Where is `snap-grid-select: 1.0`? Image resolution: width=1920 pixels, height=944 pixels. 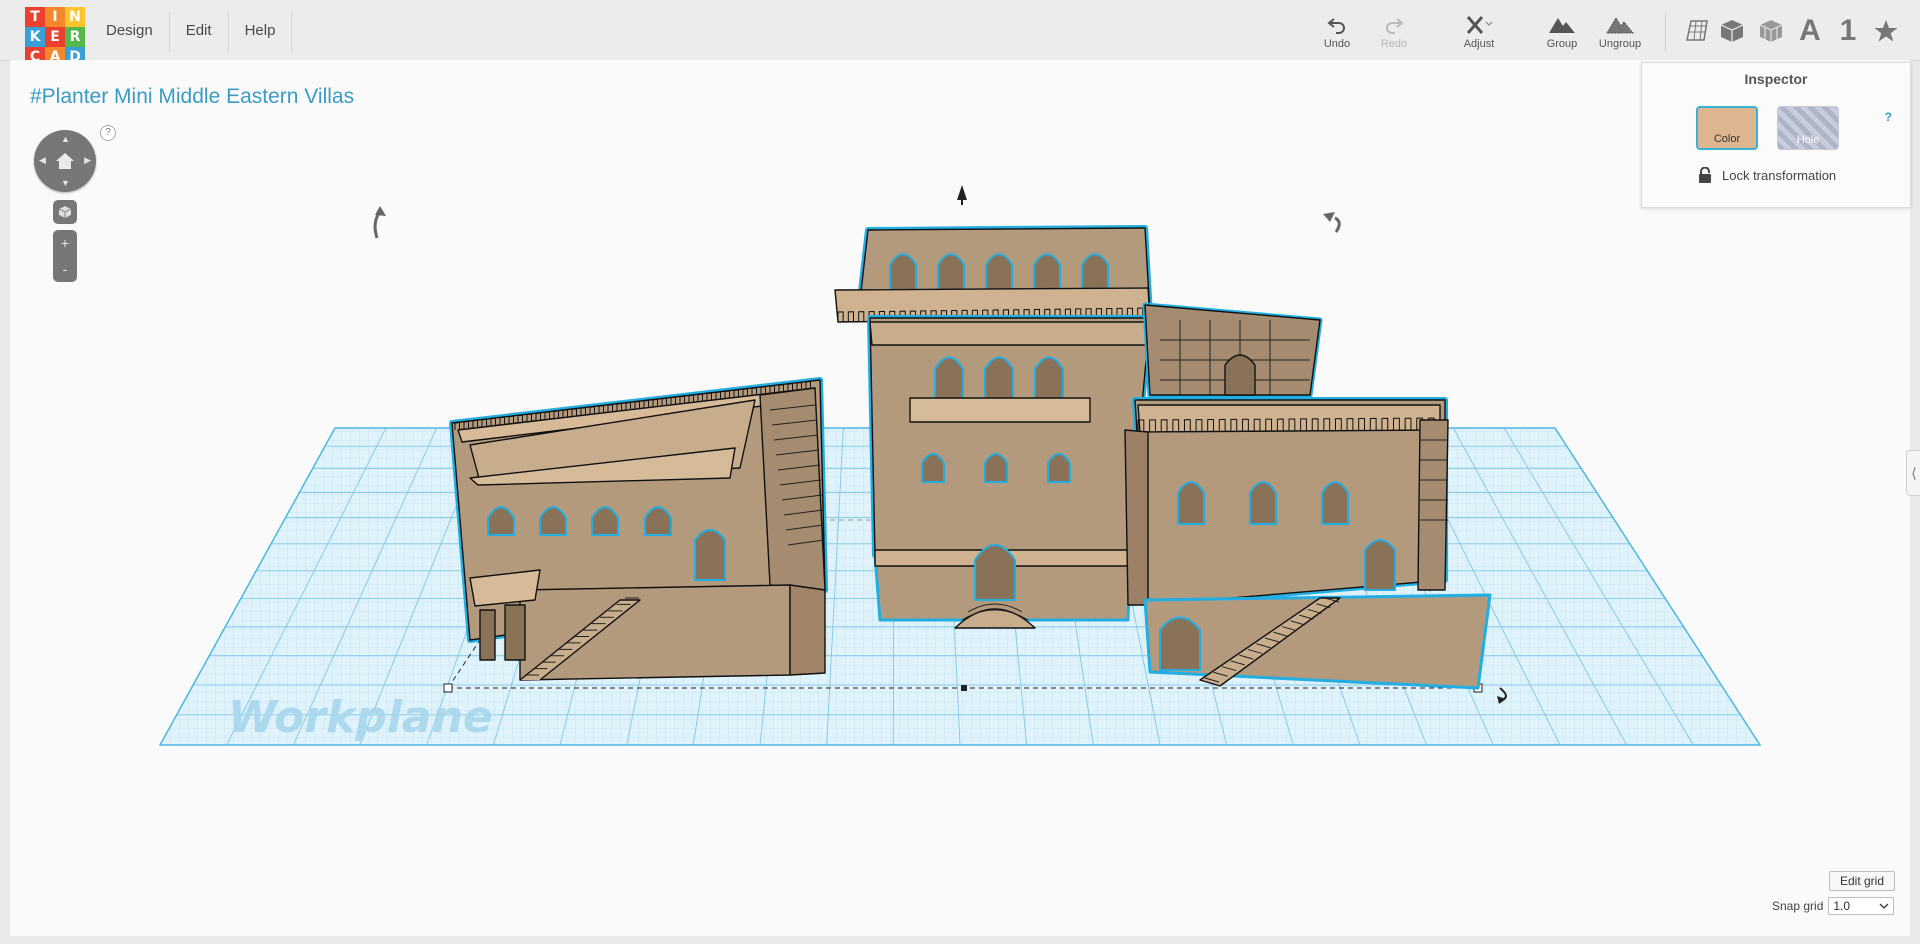
snap-grid-select: 1.0 is located at coordinates (1861, 906).